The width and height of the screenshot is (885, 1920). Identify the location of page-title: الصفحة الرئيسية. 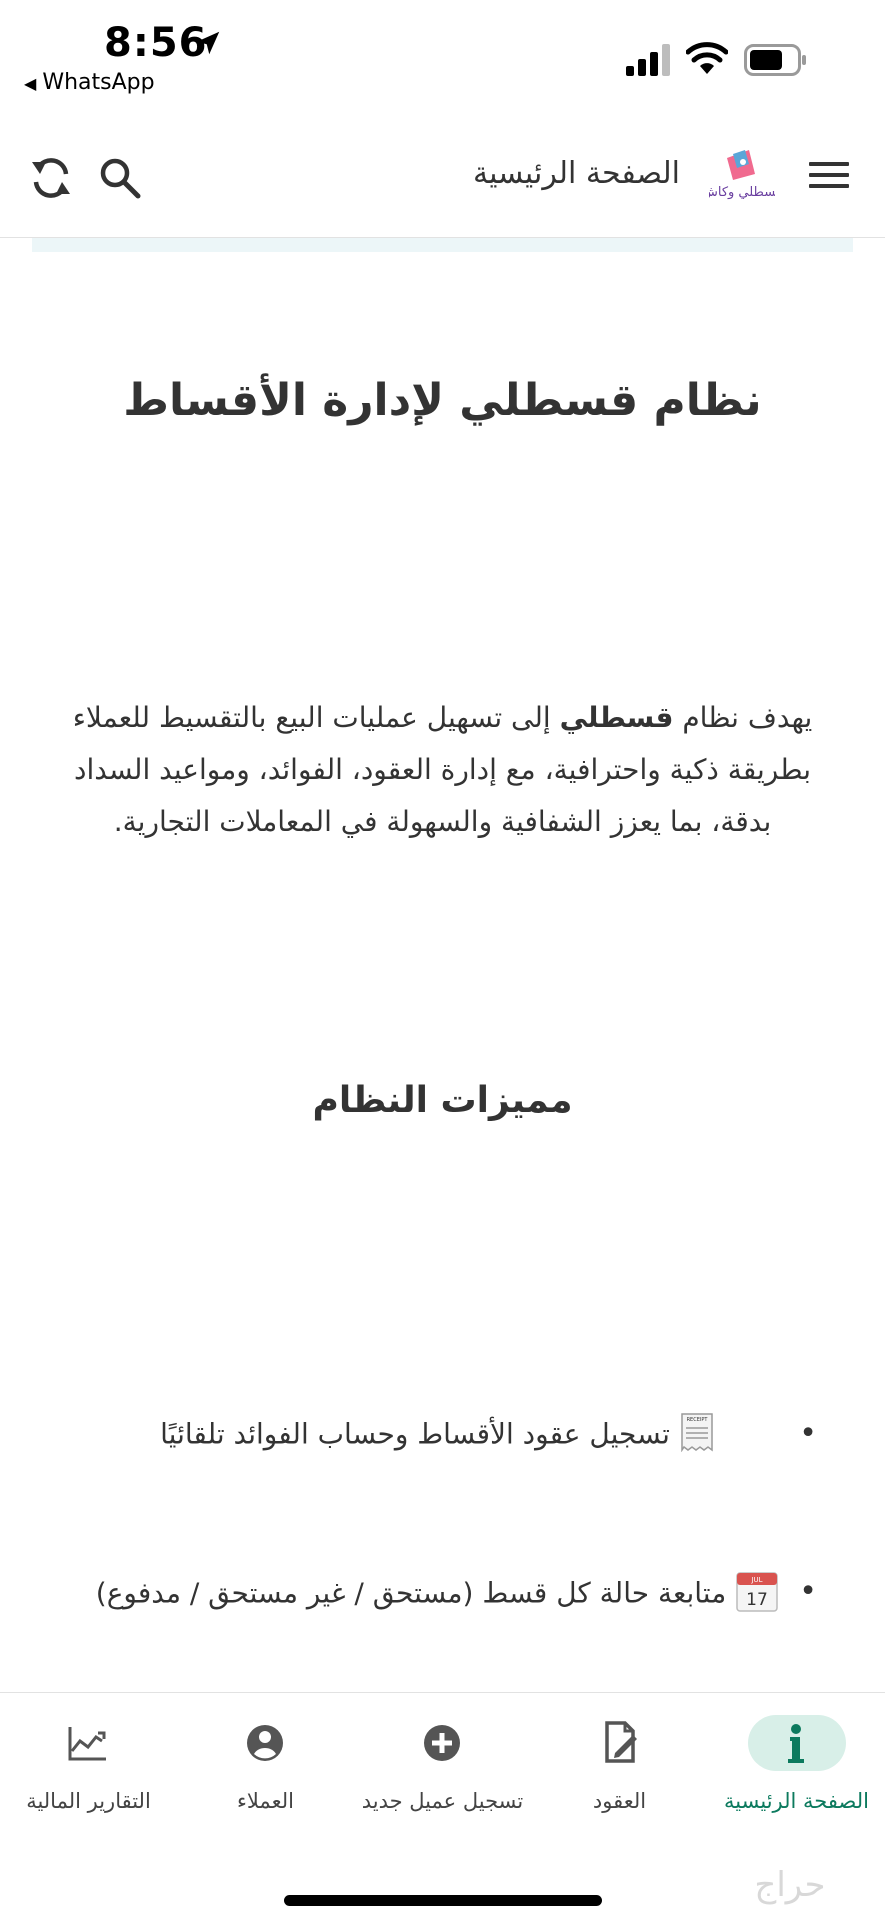
(576, 173).